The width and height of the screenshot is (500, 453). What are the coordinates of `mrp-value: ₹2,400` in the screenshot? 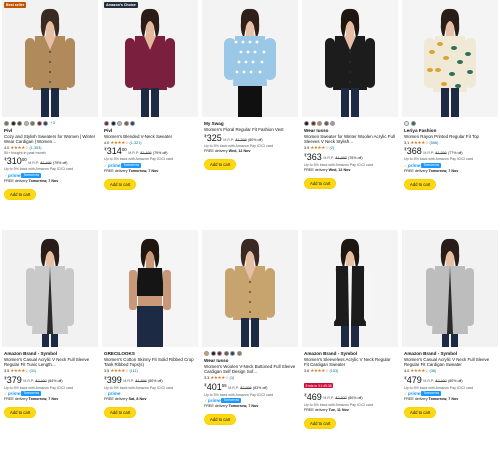 It's located at (41, 381).